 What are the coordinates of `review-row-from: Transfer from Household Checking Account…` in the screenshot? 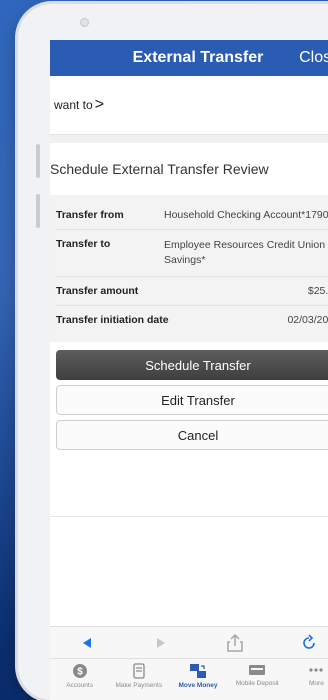 It's located at (192, 215).